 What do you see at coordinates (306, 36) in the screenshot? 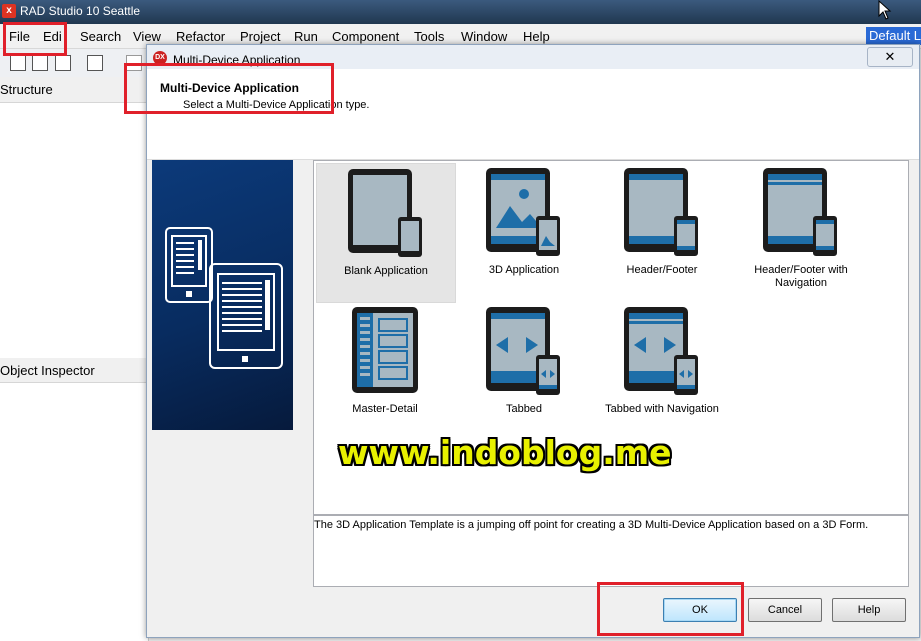
I see `menu-run: Run` at bounding box center [306, 36].